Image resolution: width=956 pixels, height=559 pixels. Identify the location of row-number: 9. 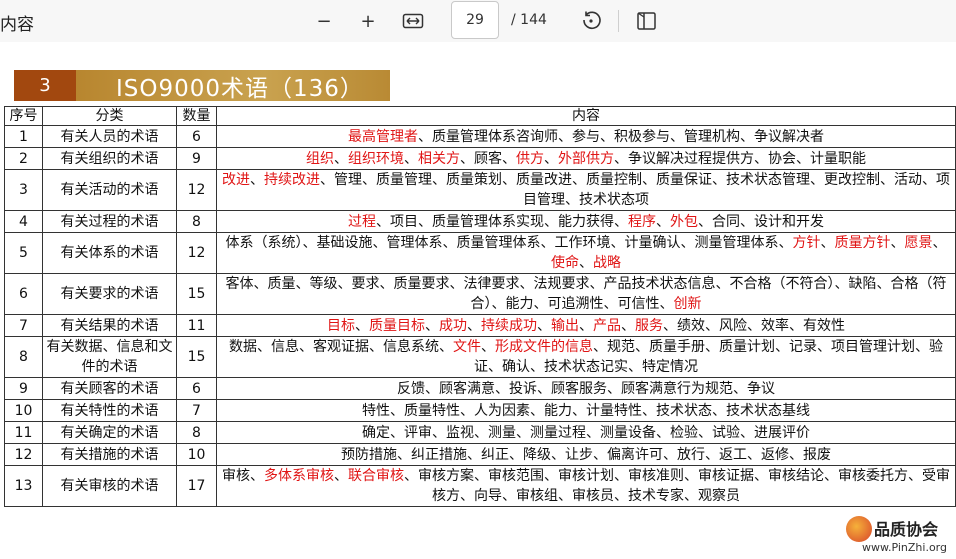
(23, 388).